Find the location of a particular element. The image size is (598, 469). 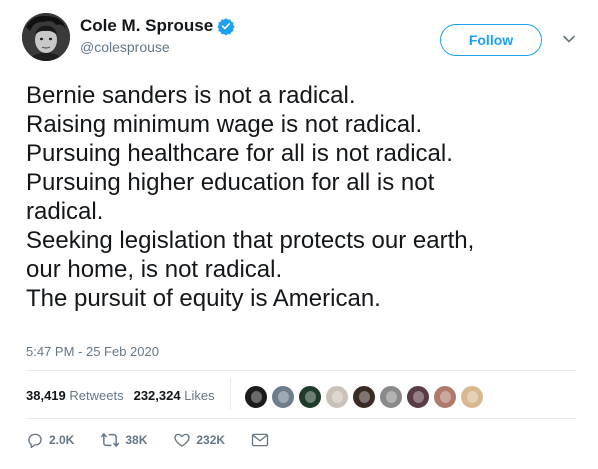

retweets-stat: 38,419 Retweets is located at coordinates (75, 396).